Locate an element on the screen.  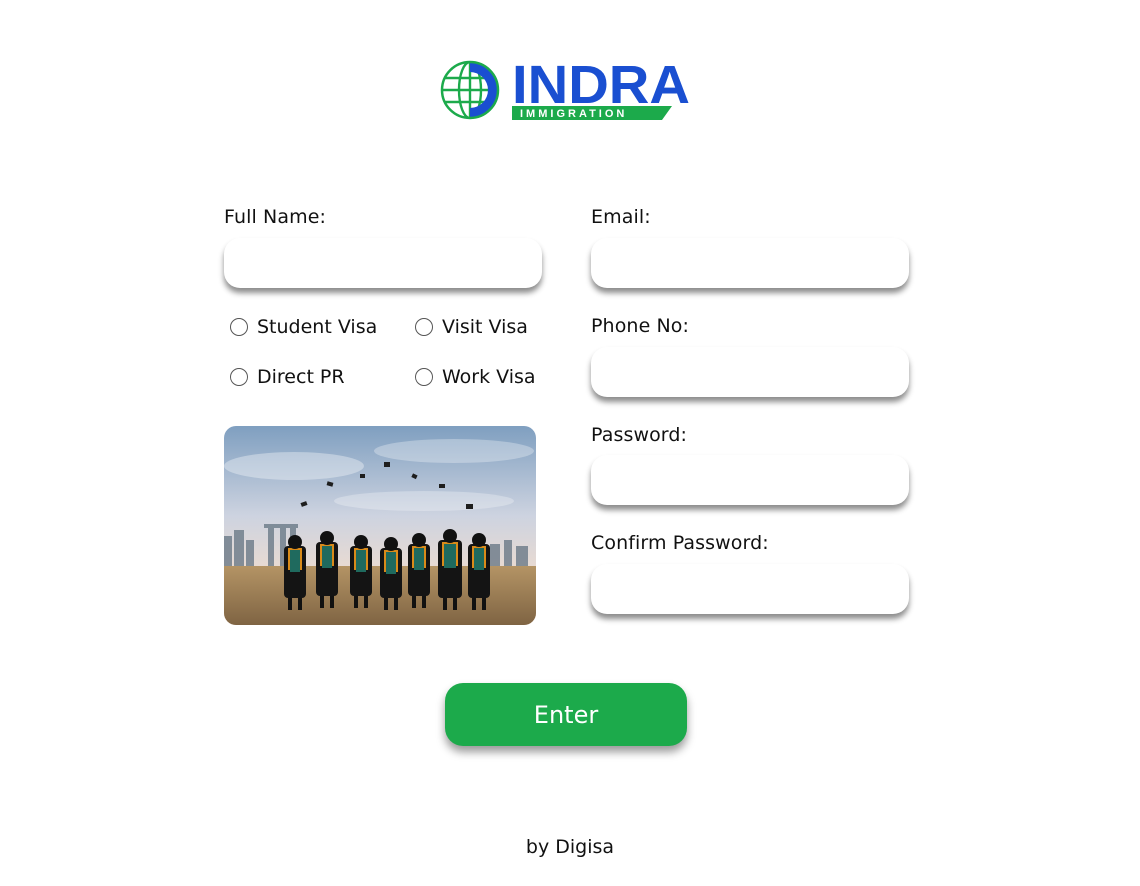
indra-immigration-logo: INDRA IMMIGRATION is located at coordinates (566, 89).